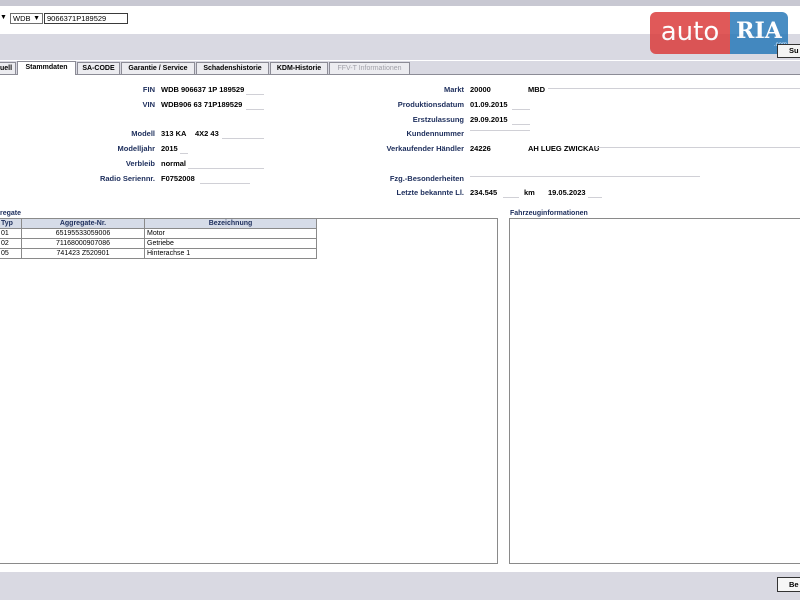 This screenshot has width=800, height=600. I want to click on tab-ffv-t-informationen: FFV-T Informationen, so click(369, 68).